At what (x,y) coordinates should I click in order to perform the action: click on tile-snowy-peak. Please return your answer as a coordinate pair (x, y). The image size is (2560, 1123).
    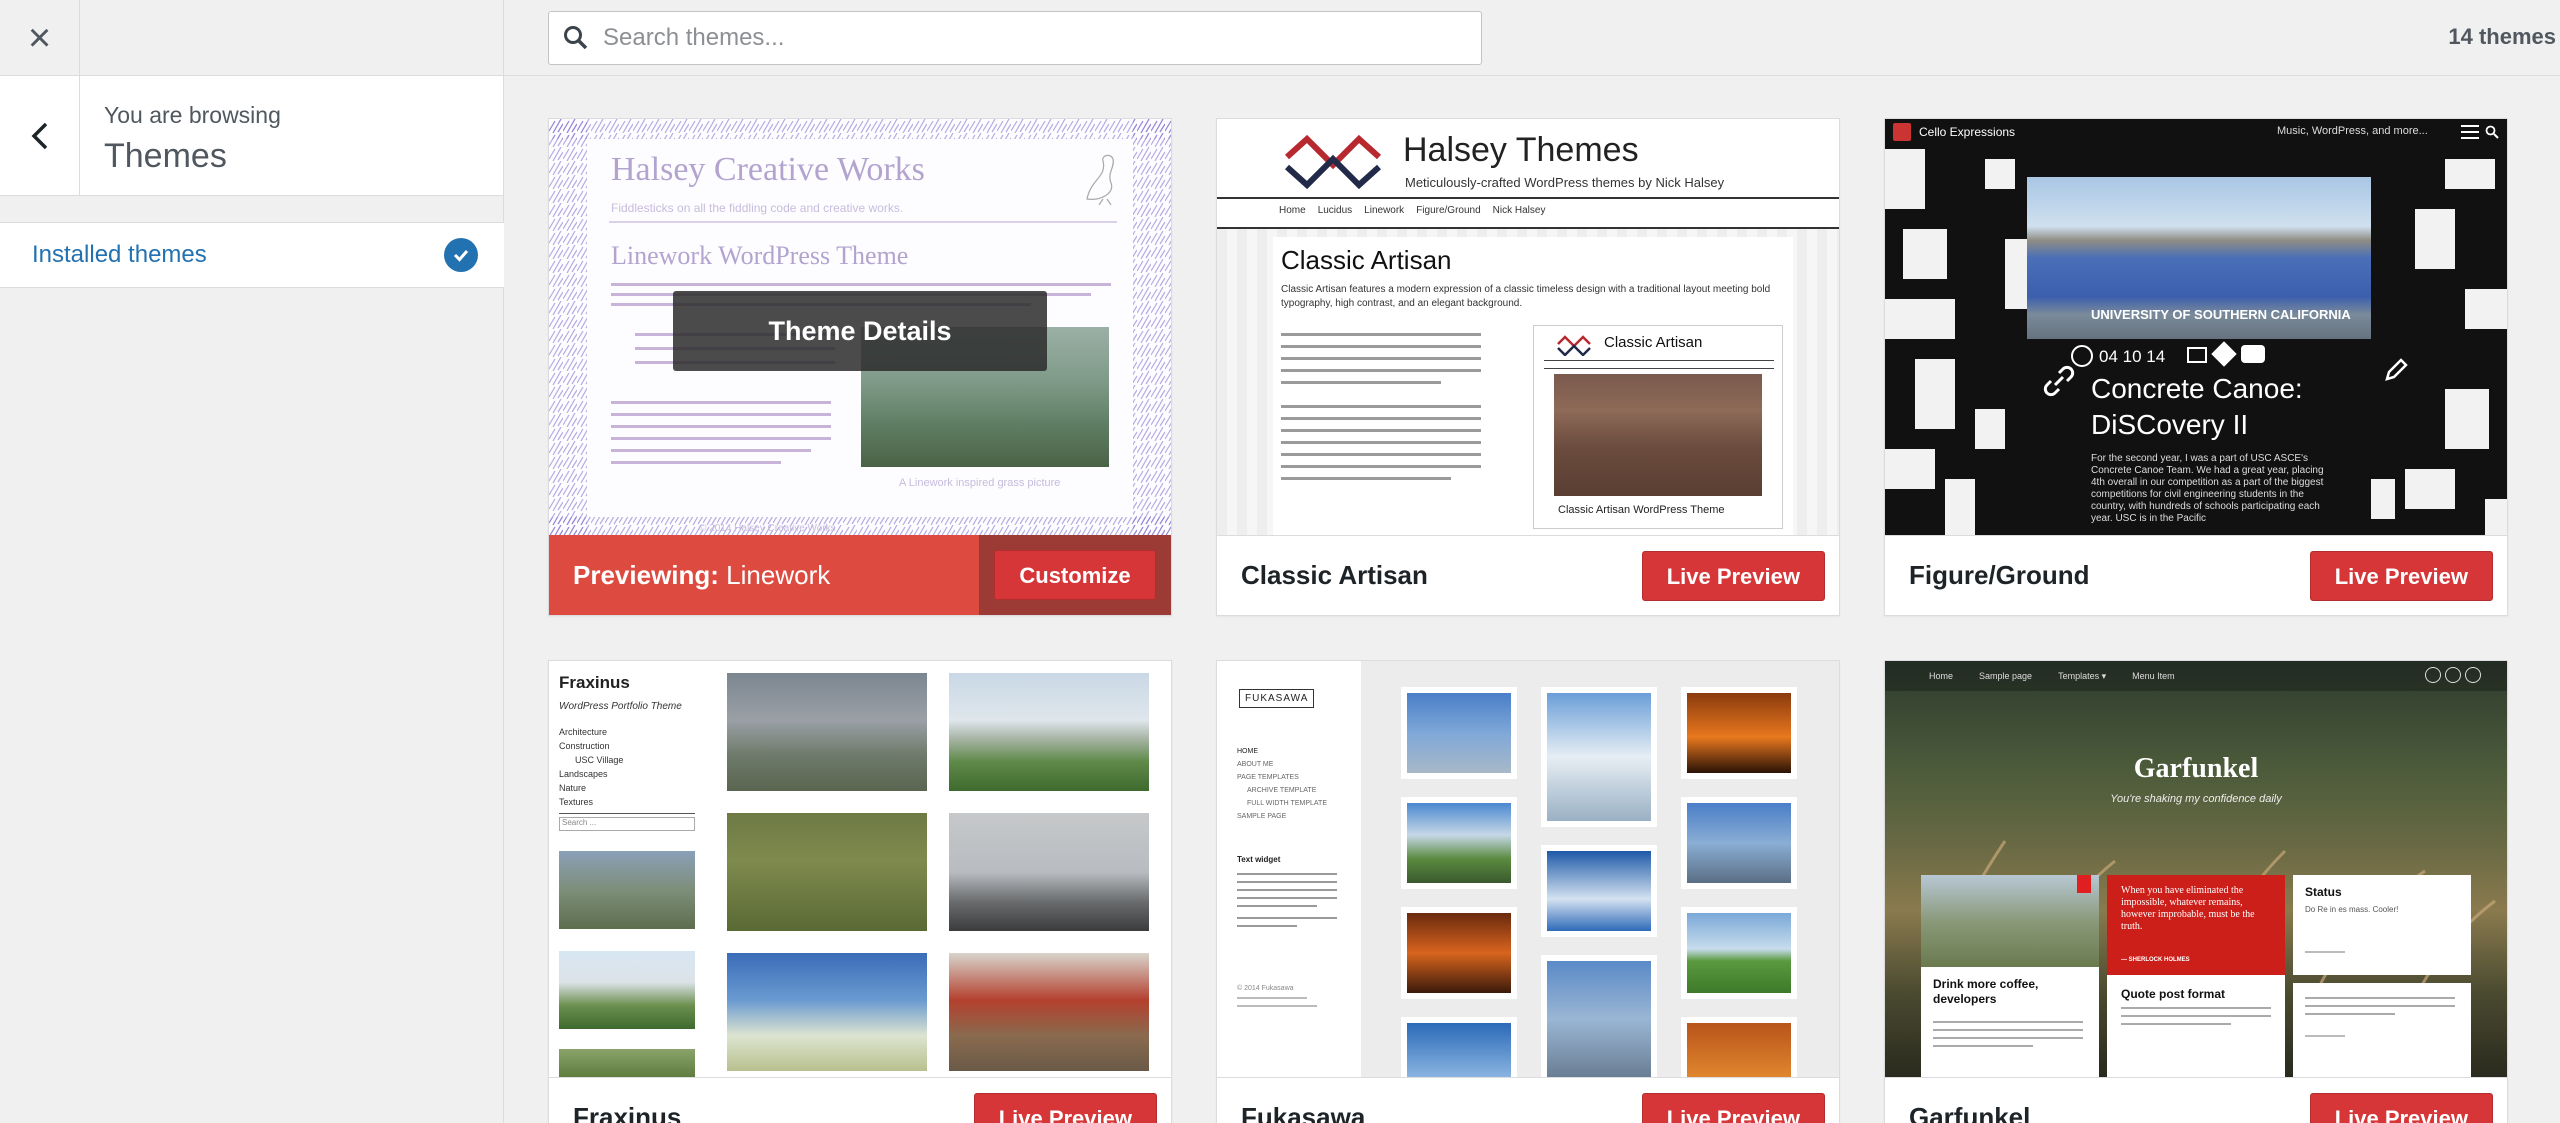
    Looking at the image, I should click on (1599, 757).